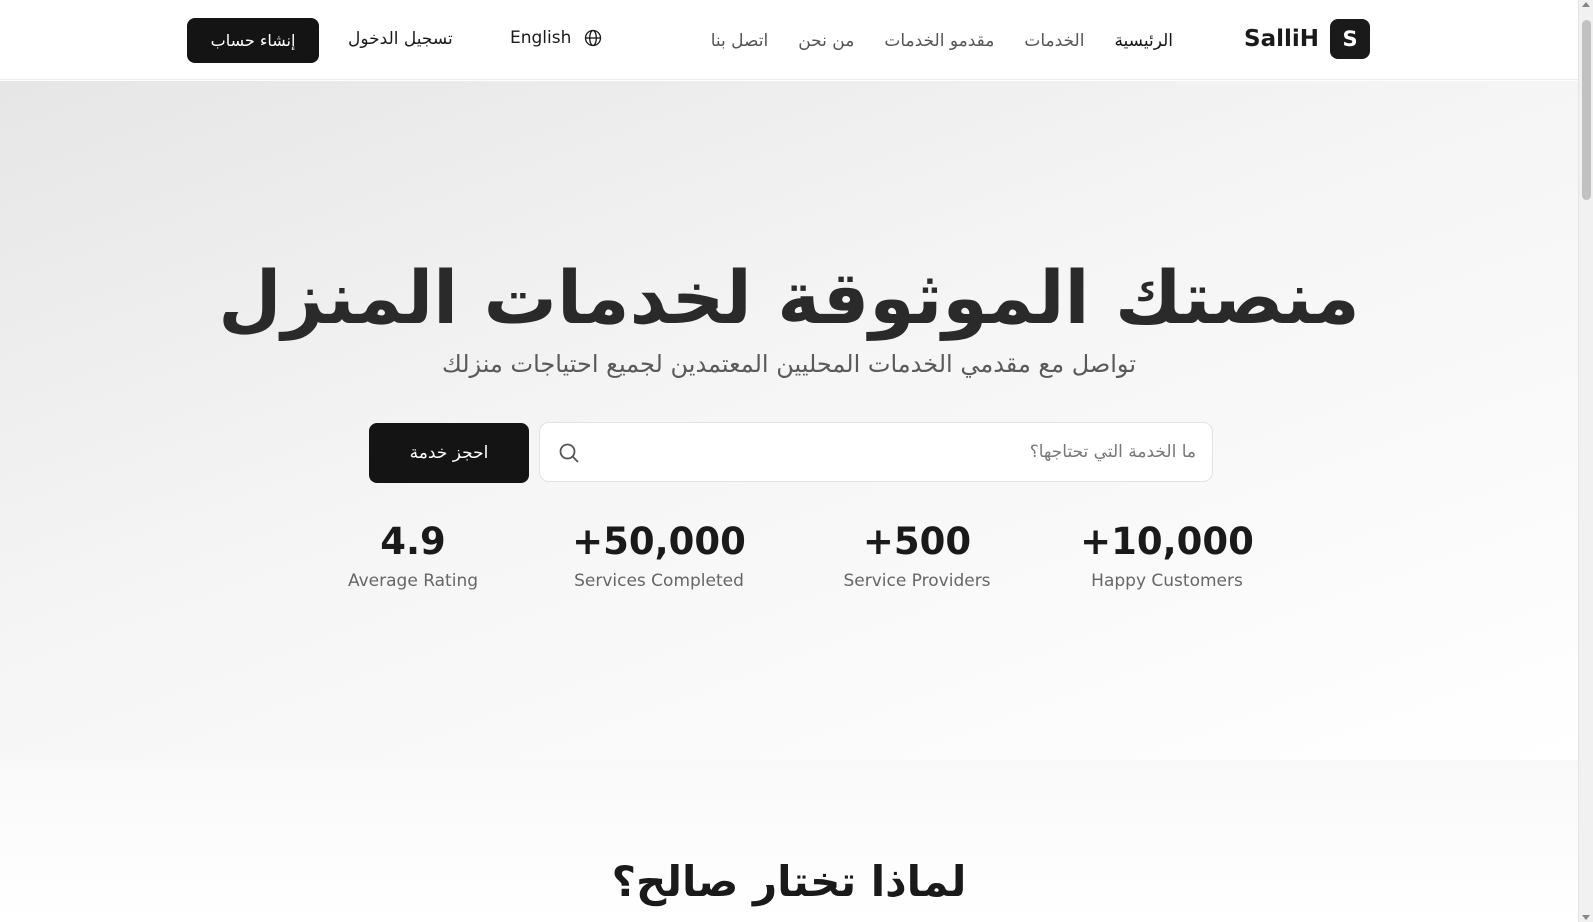 The height and width of the screenshot is (922, 1593). I want to click on nav-services: الخدمات, so click(1054, 41).